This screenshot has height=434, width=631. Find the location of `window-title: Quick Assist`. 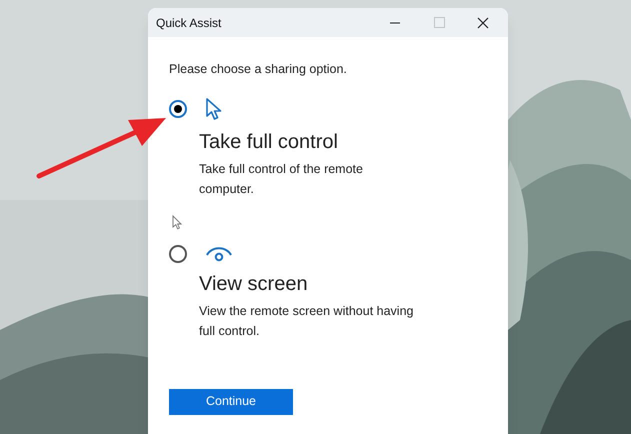

window-title: Quick Assist is located at coordinates (189, 23).